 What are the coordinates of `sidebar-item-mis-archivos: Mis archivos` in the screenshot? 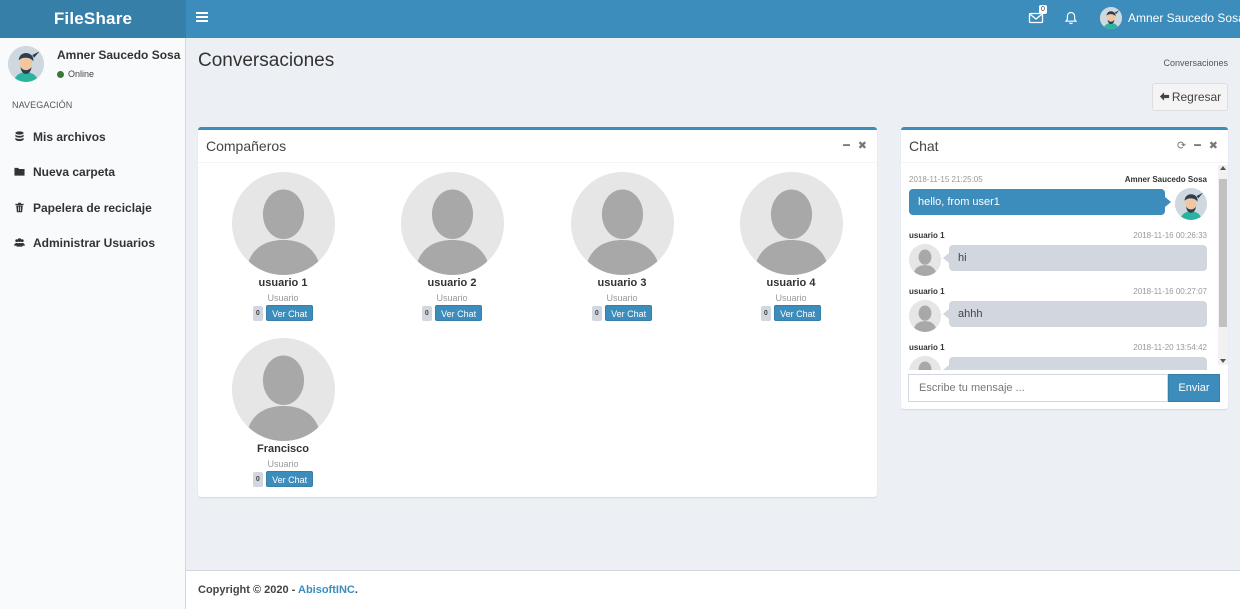 It's located at (92, 137).